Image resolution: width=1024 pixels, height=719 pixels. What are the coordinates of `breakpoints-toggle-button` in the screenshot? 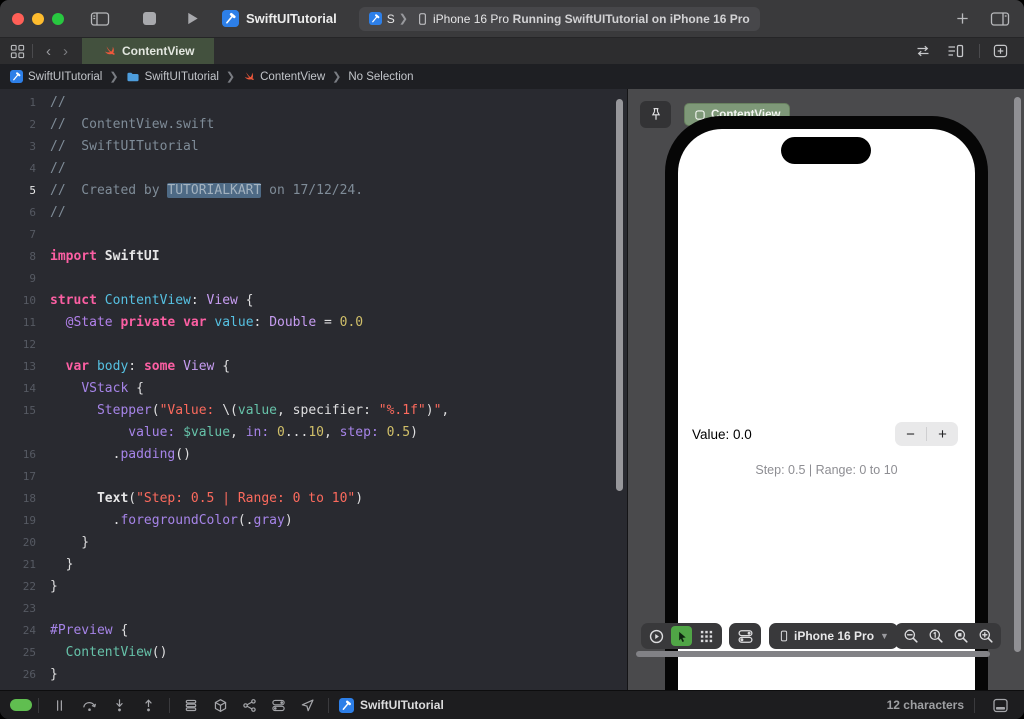 It's located at (21, 705).